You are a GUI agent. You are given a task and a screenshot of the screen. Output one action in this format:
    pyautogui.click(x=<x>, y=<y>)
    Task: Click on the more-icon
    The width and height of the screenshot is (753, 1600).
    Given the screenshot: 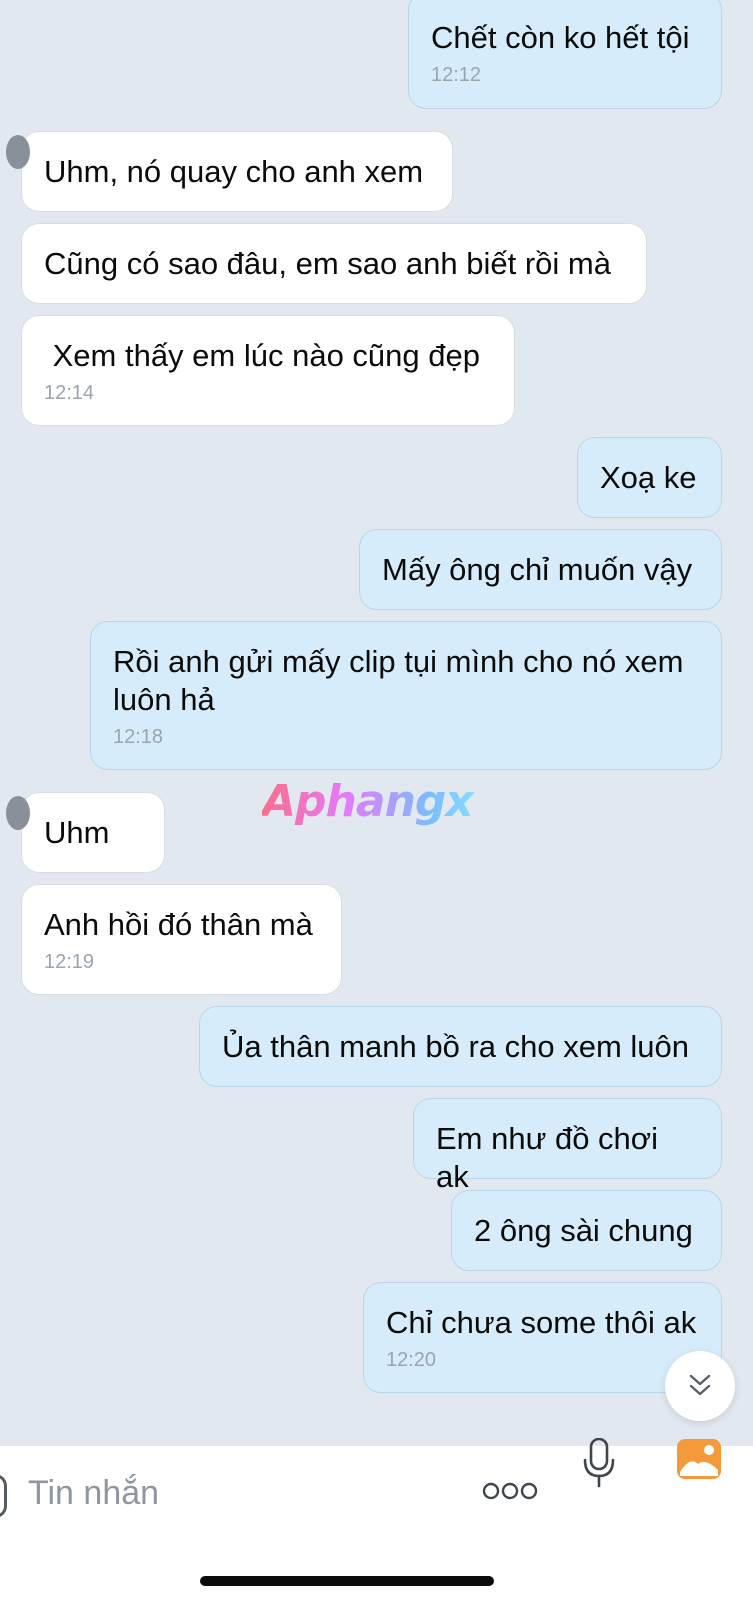 What is the action you would take?
    pyautogui.click(x=510, y=1491)
    